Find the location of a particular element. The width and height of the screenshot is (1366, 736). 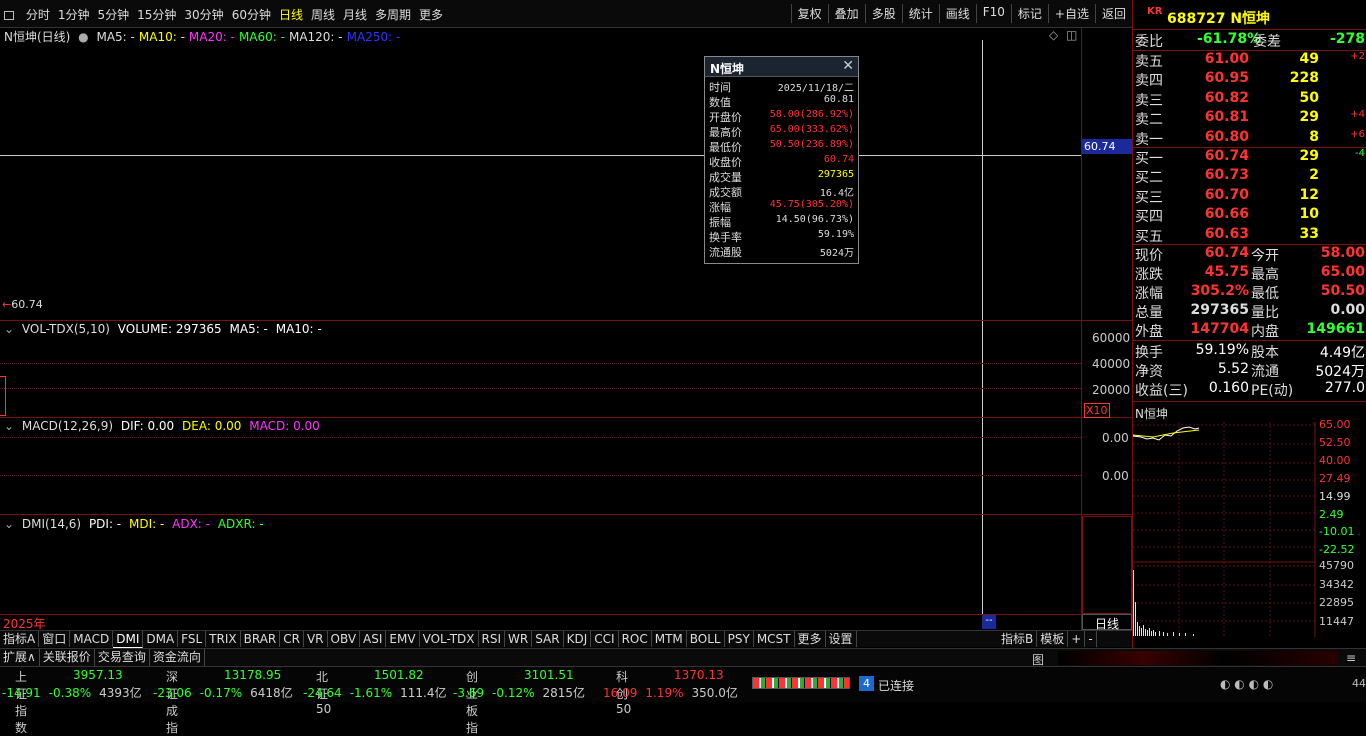

order-volume: 50 is located at coordinates (1309, 97).